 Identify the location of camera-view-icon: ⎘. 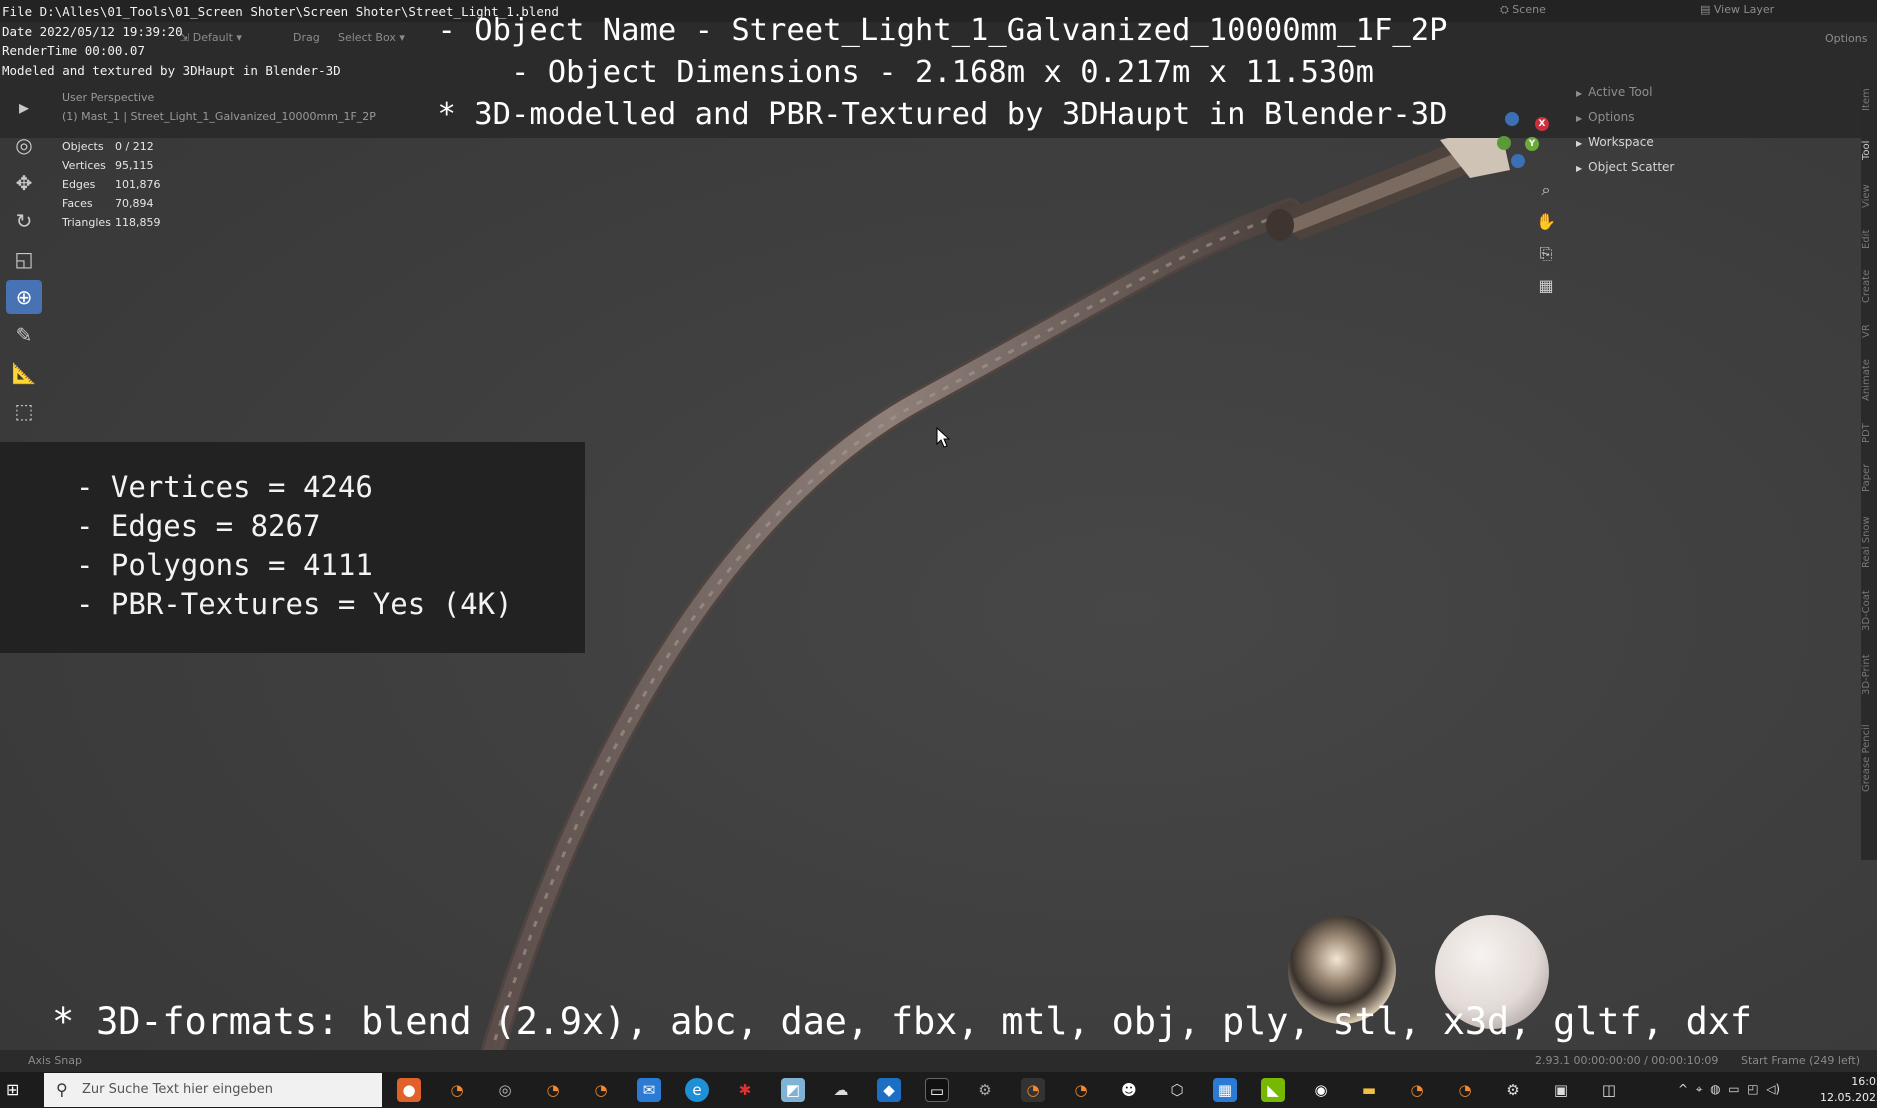
(1546, 254).